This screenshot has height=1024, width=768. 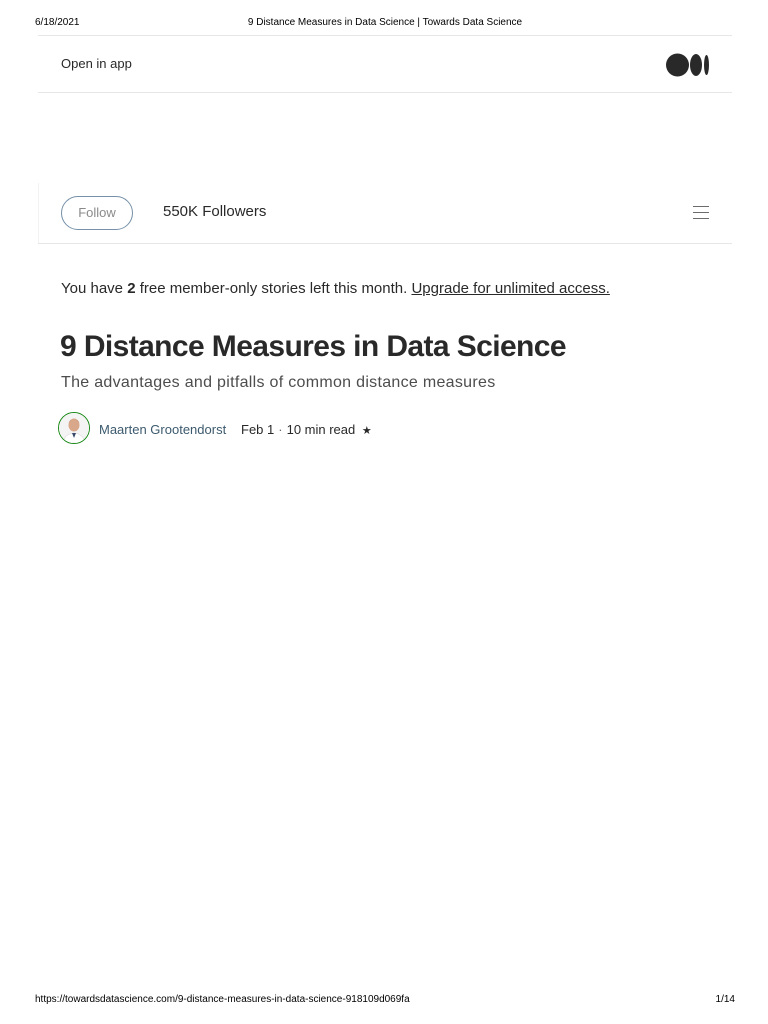 What do you see at coordinates (725, 999) in the screenshot?
I see `print-page-number: 1/14` at bounding box center [725, 999].